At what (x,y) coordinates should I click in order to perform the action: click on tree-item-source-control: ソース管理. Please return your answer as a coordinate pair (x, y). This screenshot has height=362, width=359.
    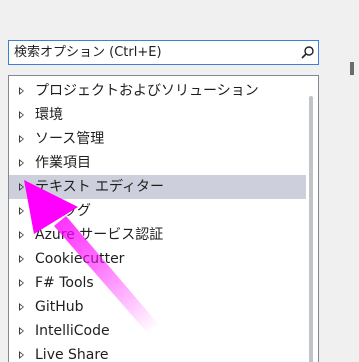
    Looking at the image, I should click on (157, 139).